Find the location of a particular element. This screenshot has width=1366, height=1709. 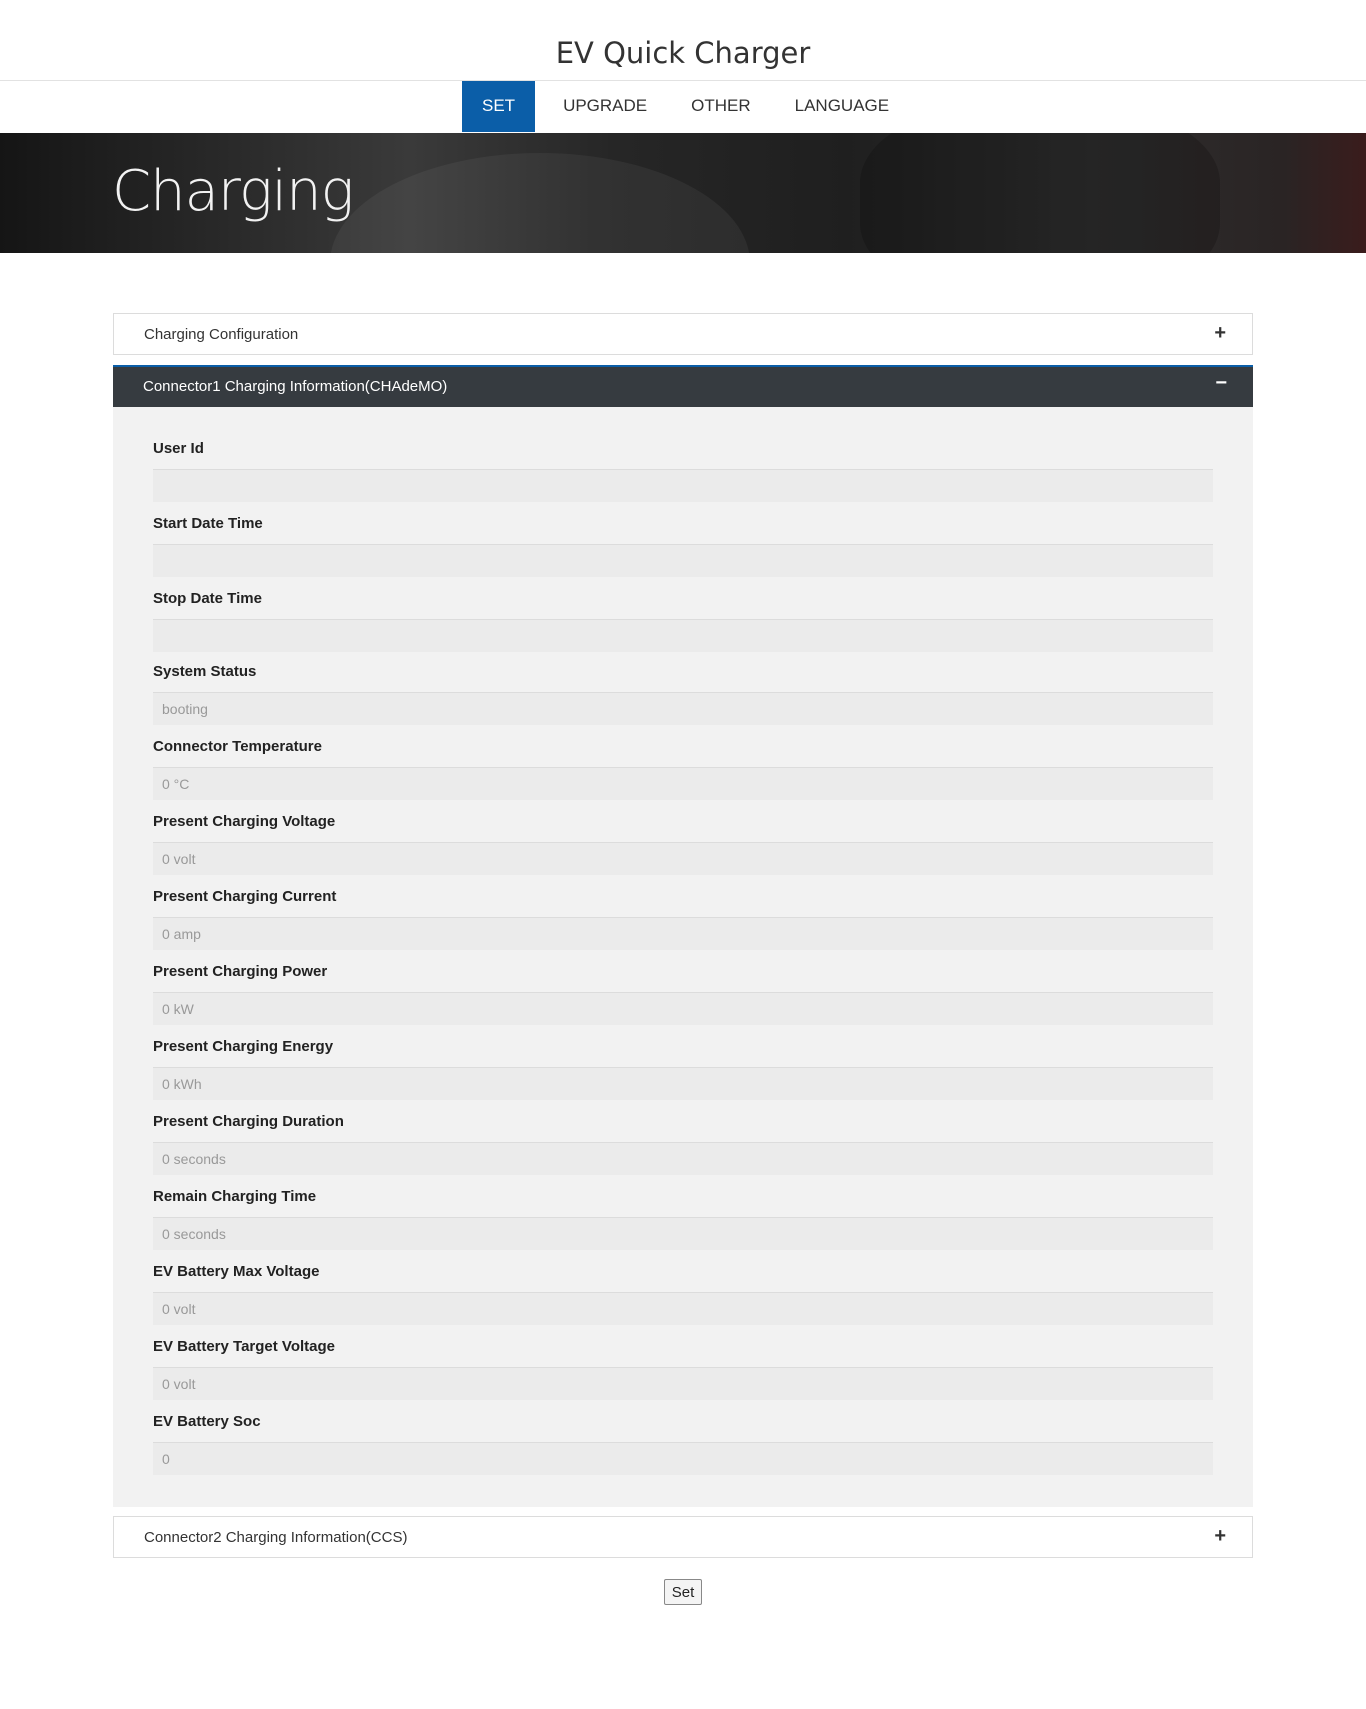

collapse-minus-icon: − is located at coordinates (1221, 383).